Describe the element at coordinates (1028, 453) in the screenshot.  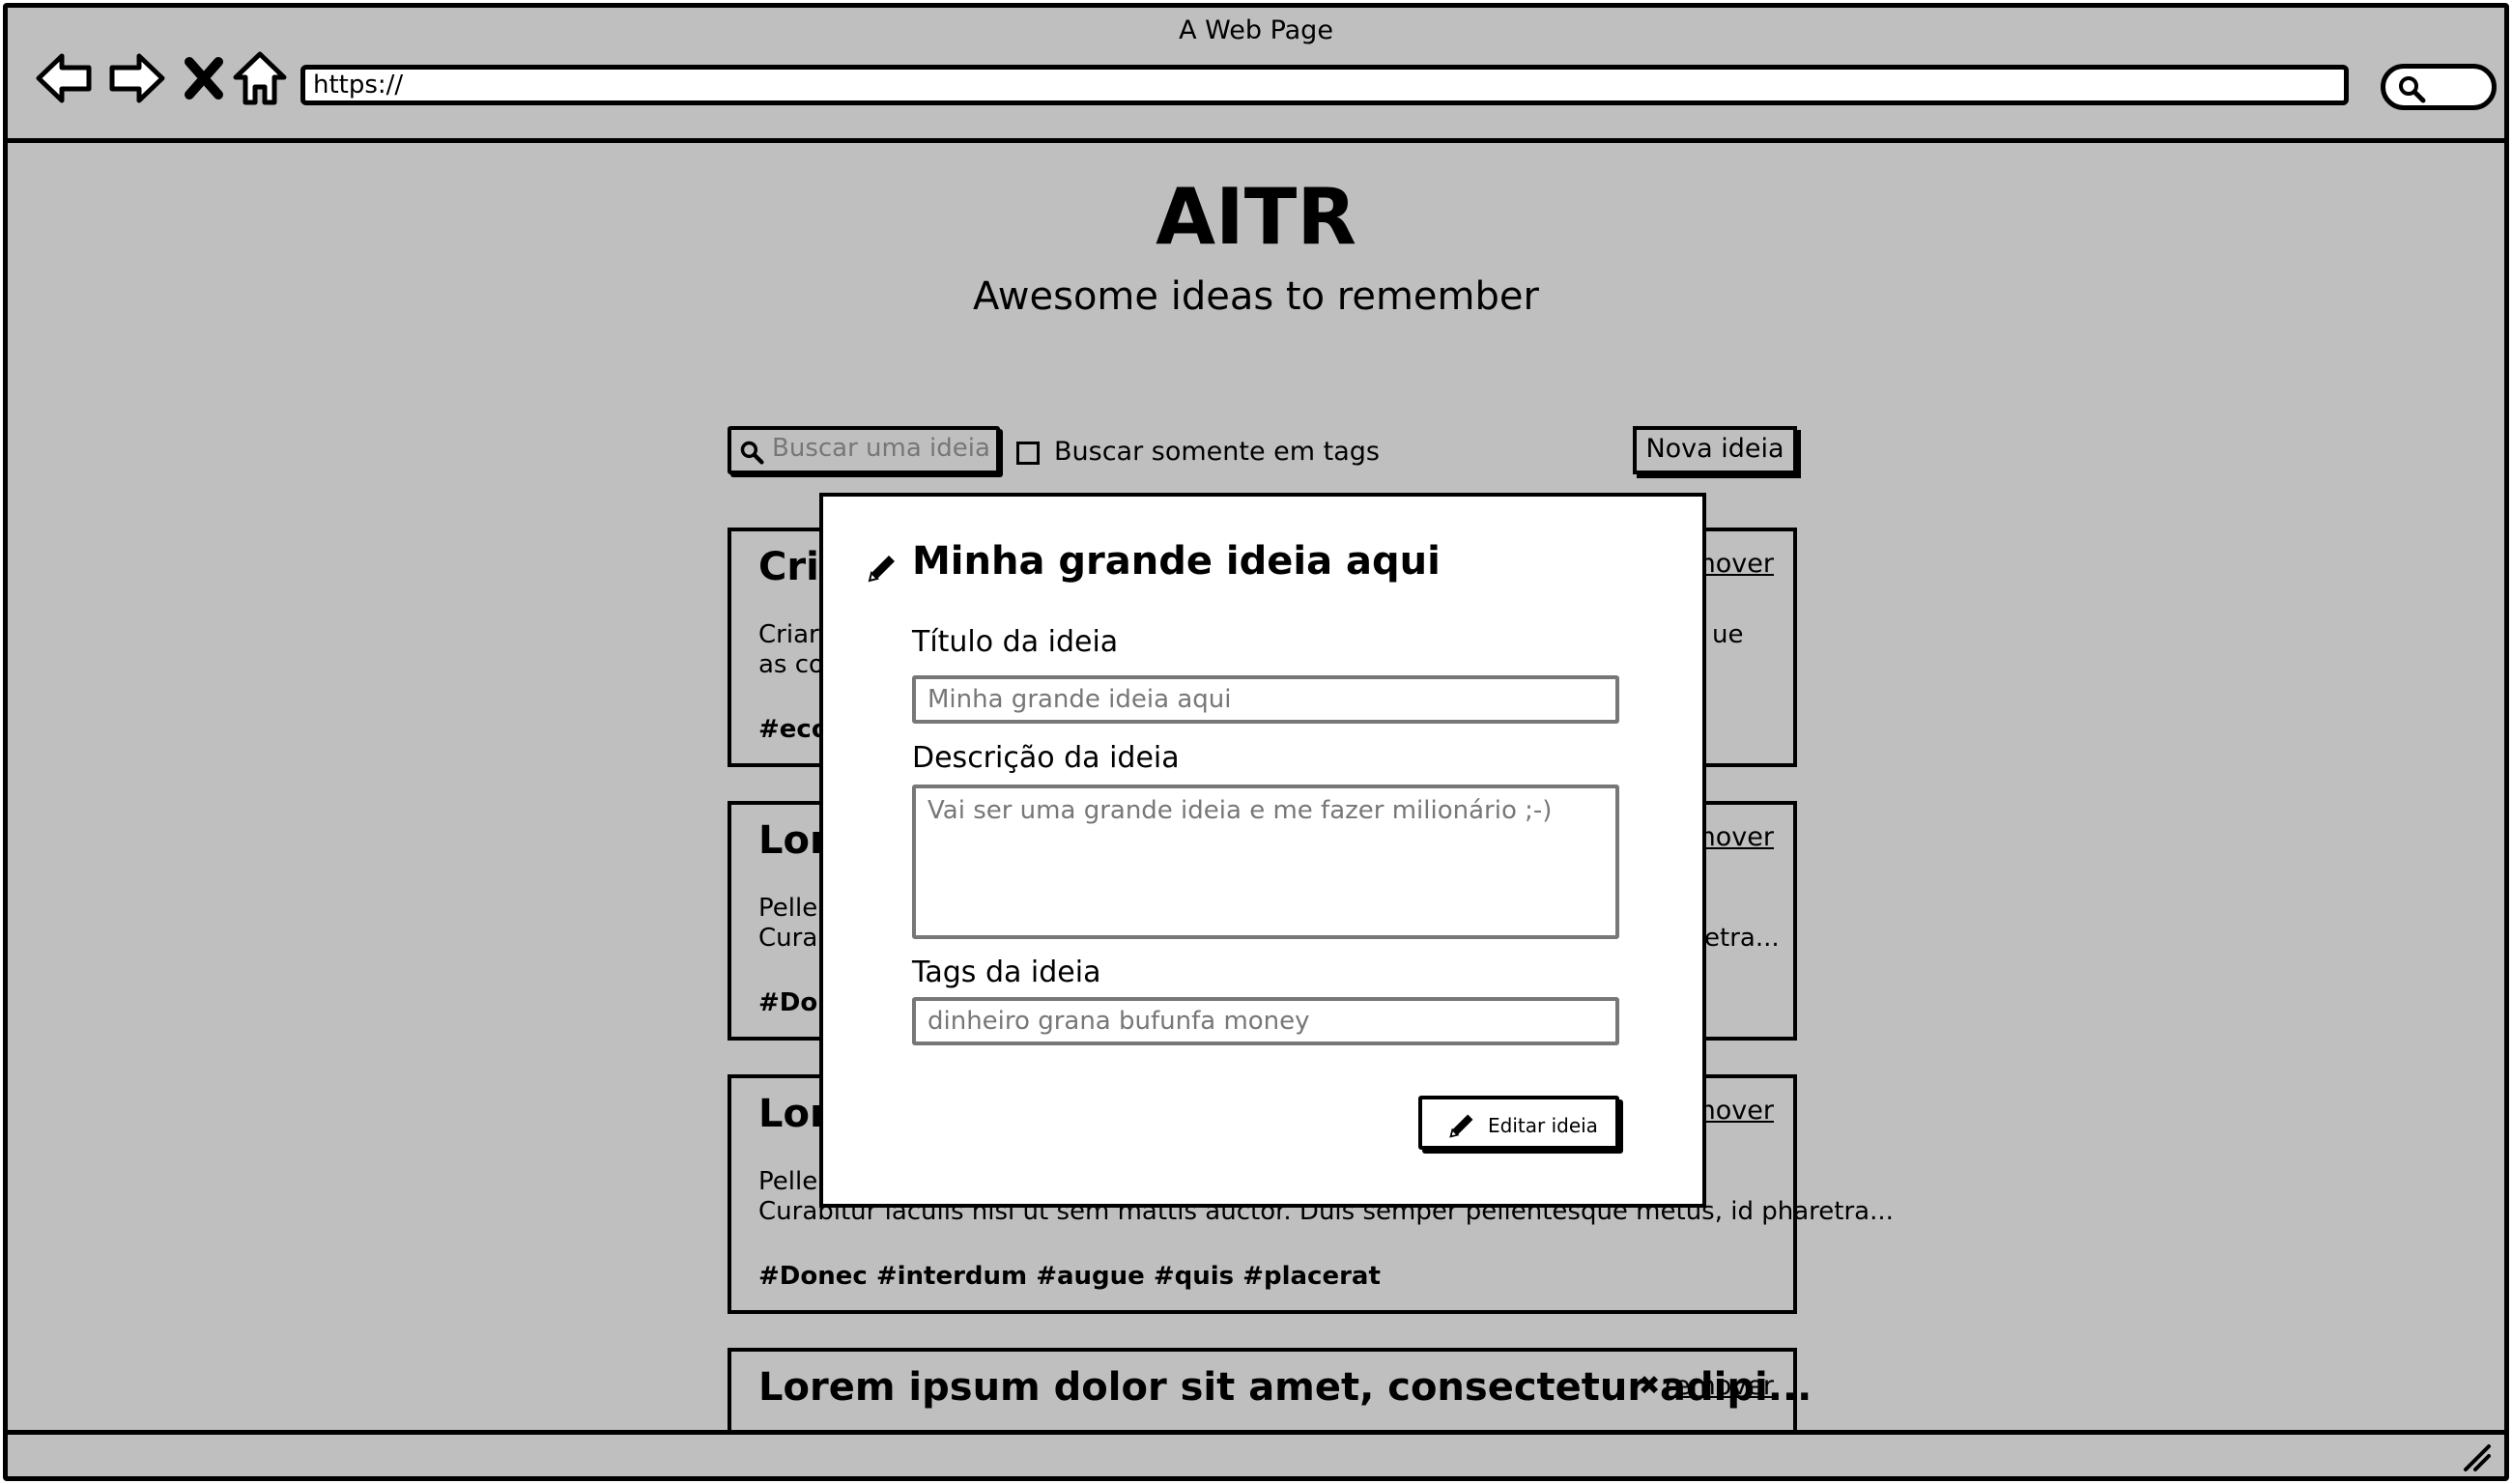
I see `tags-only-checkbox` at that location.